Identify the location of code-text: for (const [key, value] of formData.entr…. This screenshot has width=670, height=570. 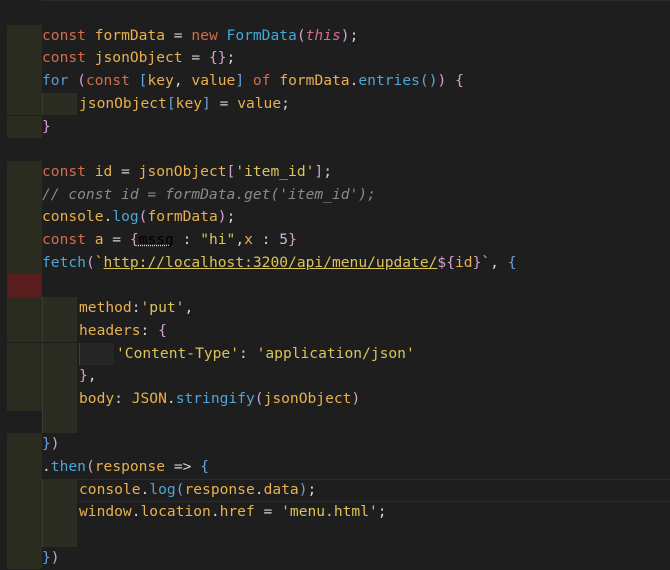
(253, 81).